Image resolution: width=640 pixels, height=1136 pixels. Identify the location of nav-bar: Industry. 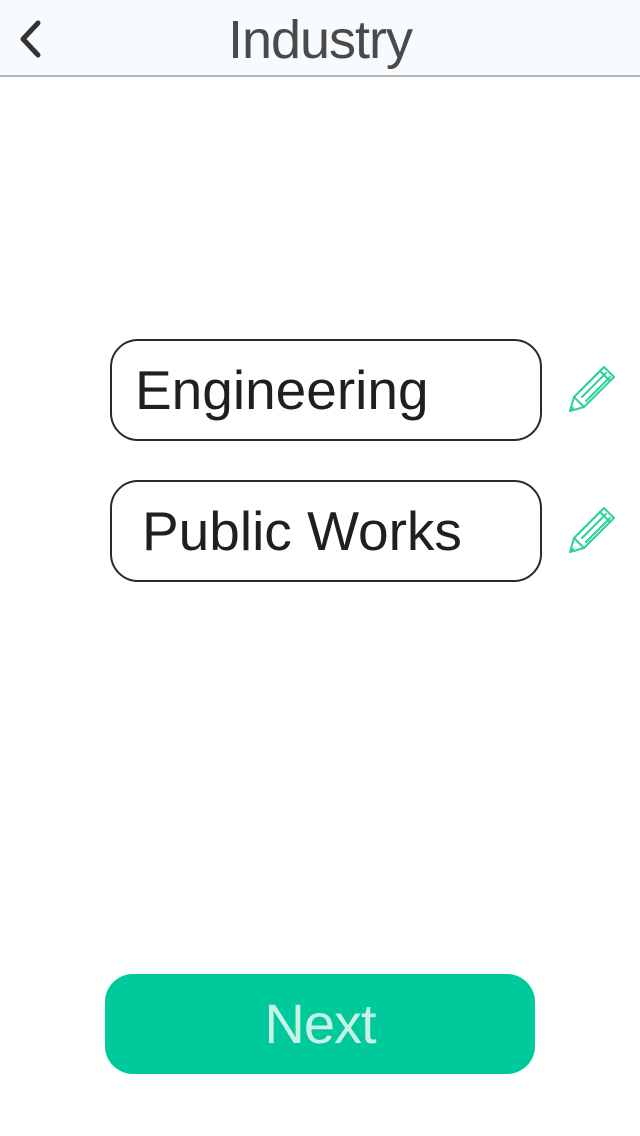
(320, 38).